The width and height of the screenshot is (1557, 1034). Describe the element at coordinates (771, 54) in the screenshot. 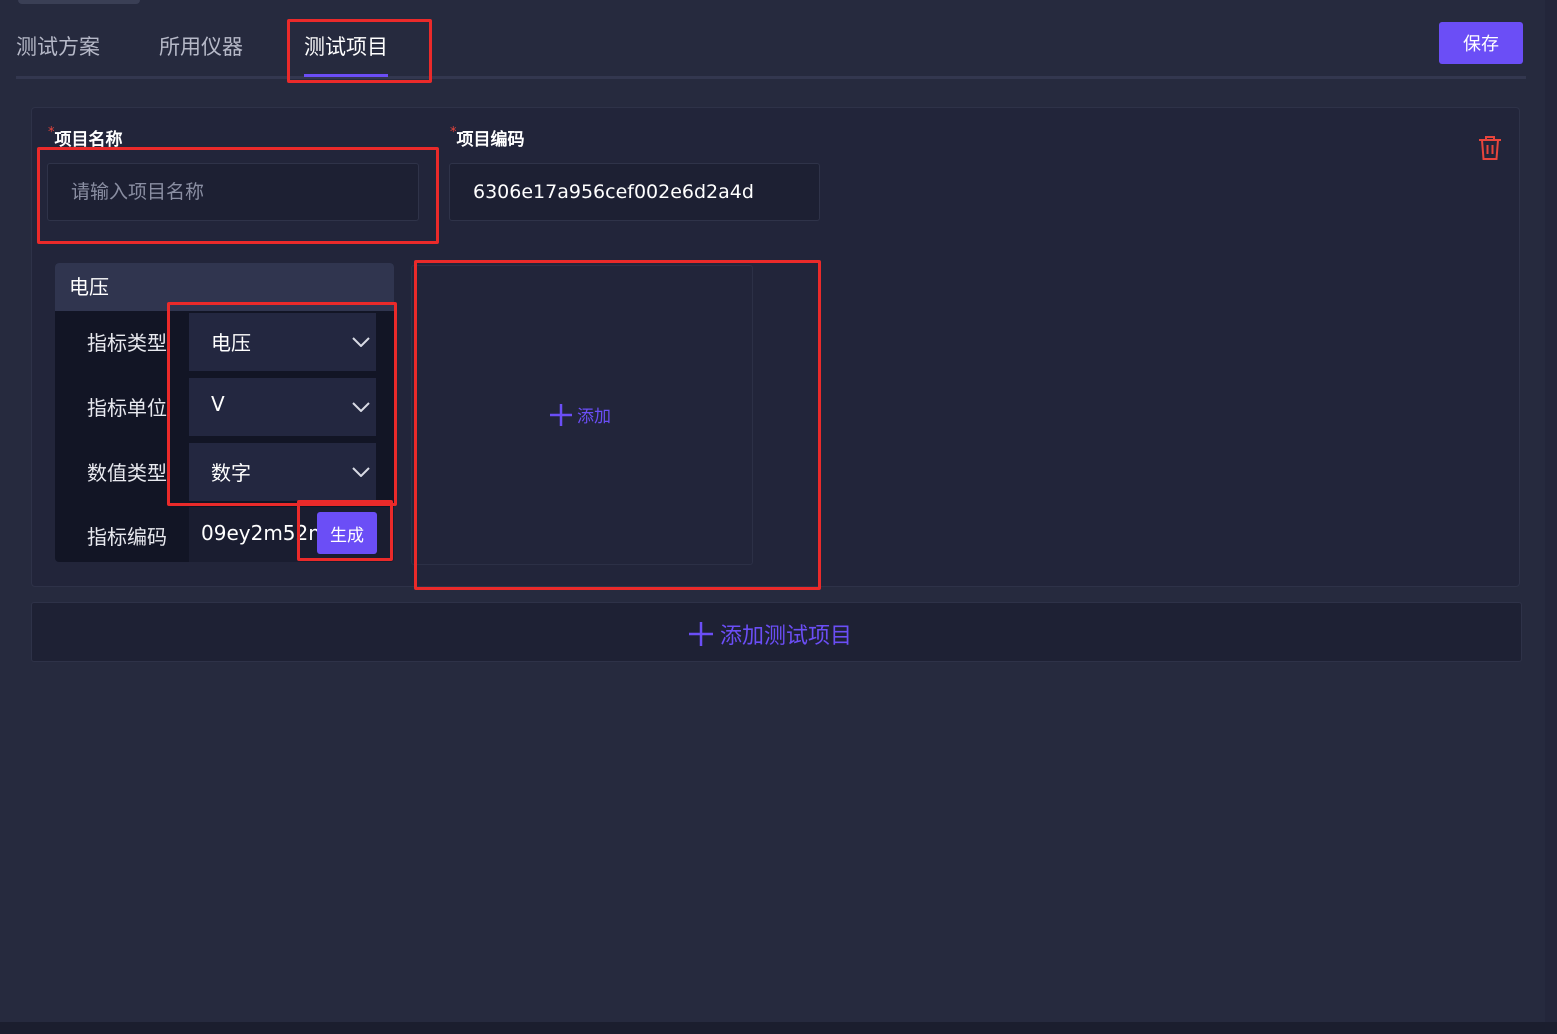

I see `tab-bar: 测试方案 所用仪器 测试项目` at that location.